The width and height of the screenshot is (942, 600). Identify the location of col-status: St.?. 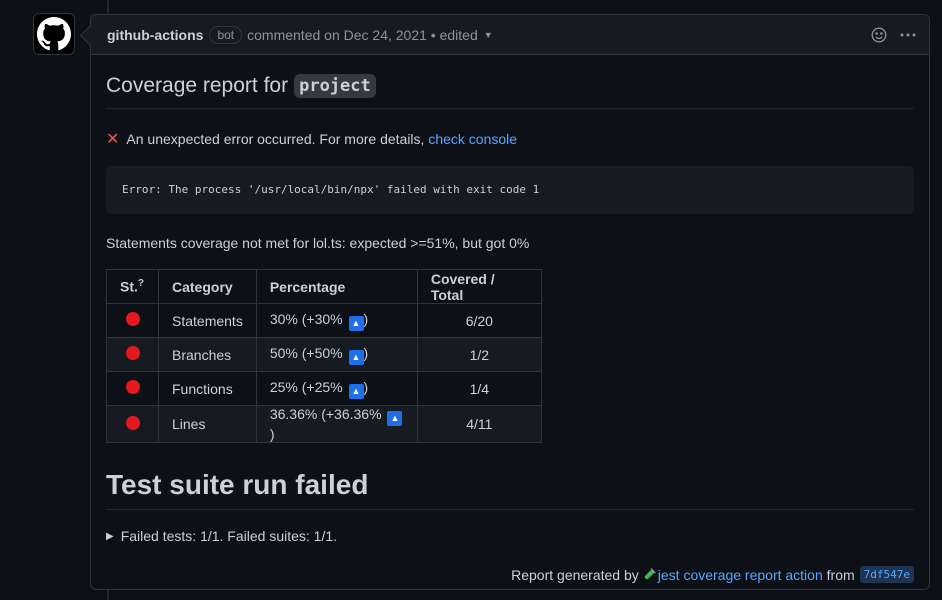
(132, 286).